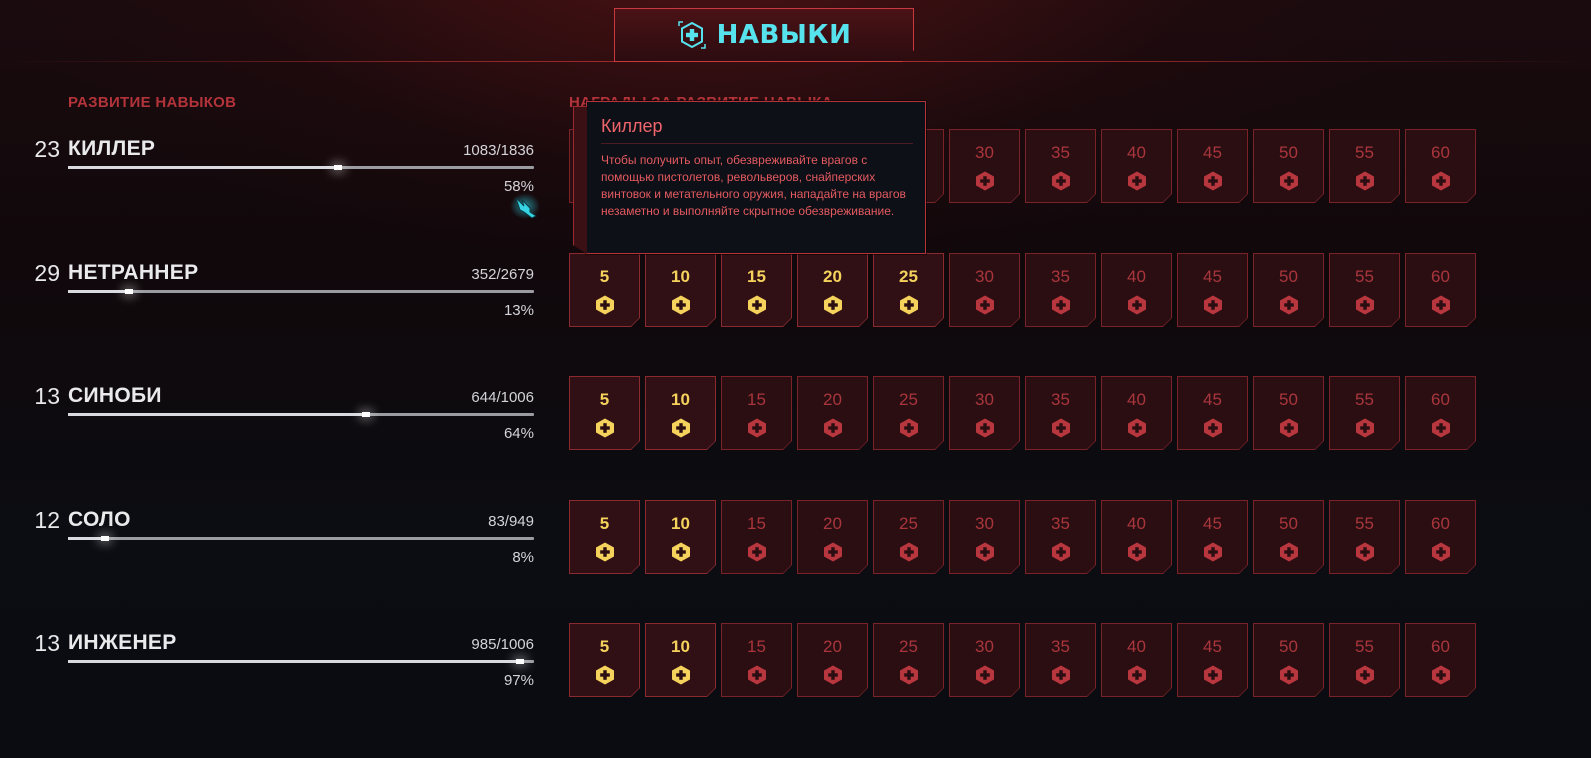  What do you see at coordinates (1440, 646) in the screenshot?
I see `reward-level: 60` at bounding box center [1440, 646].